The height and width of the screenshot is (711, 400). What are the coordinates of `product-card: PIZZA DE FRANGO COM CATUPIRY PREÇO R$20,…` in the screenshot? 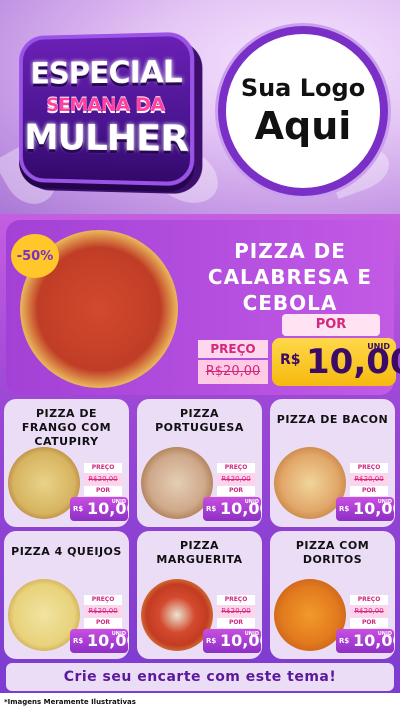 It's located at (66, 463).